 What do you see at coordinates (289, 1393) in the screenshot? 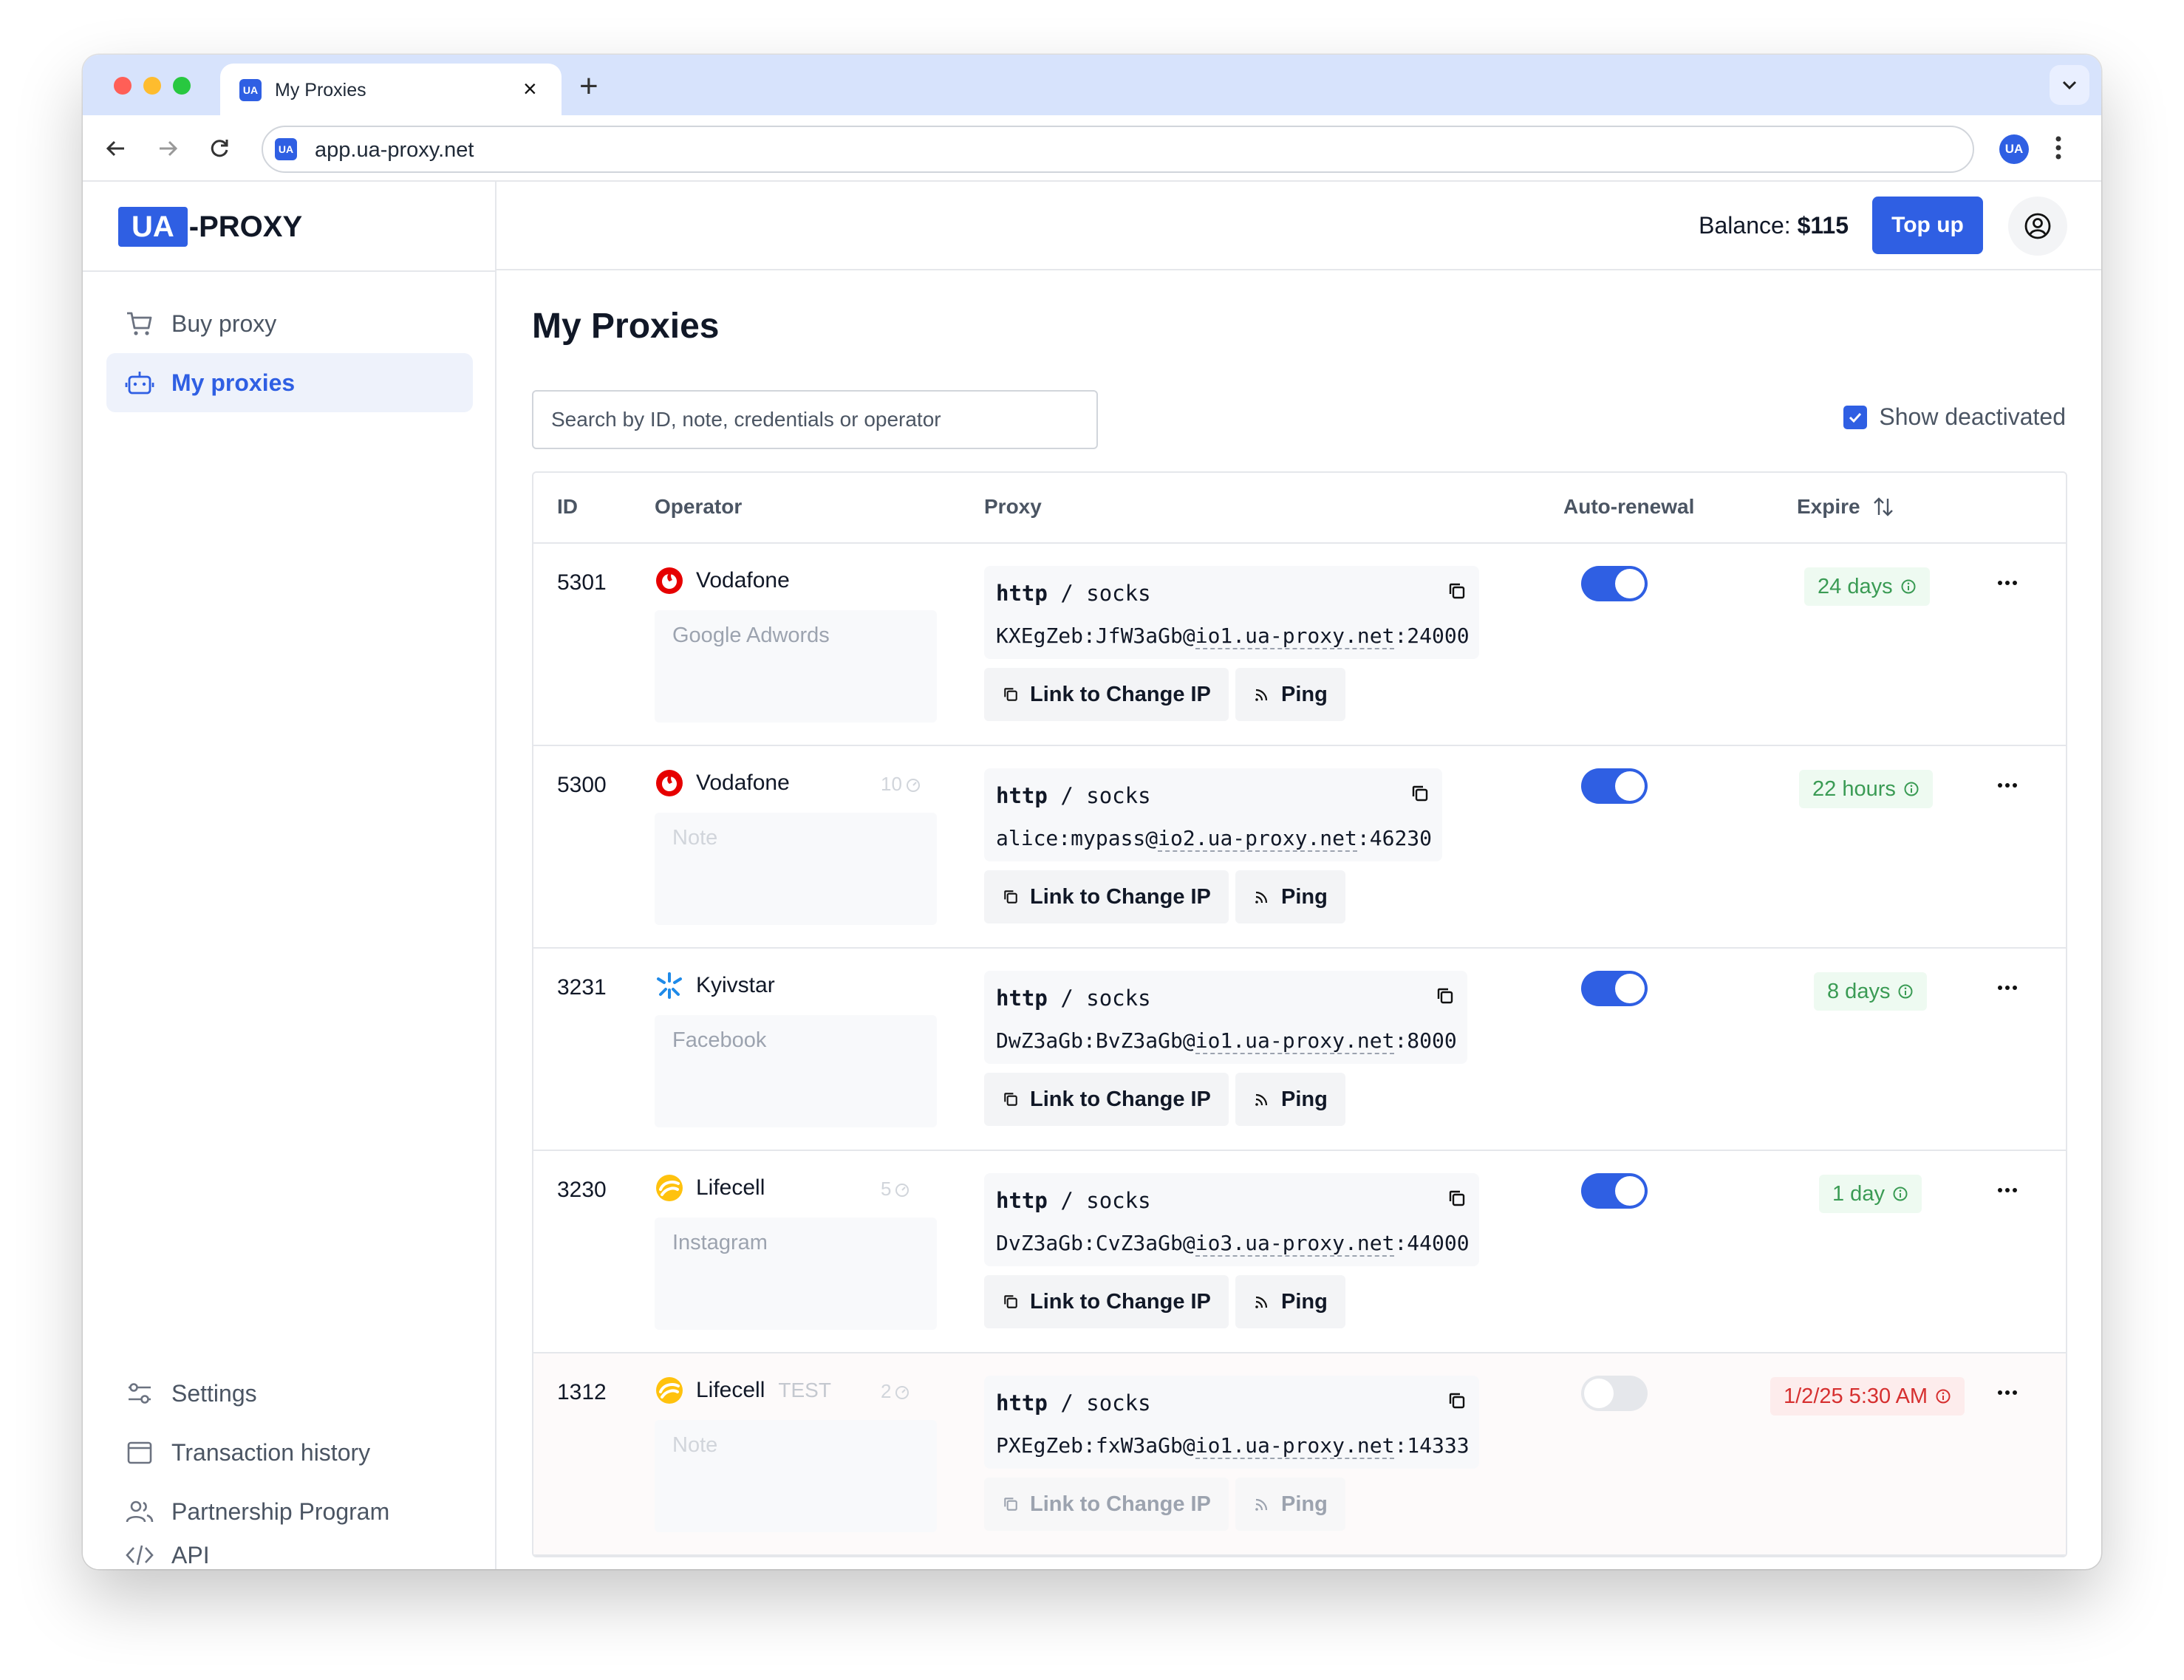
I see `sidebar-item-settings: Settings` at bounding box center [289, 1393].